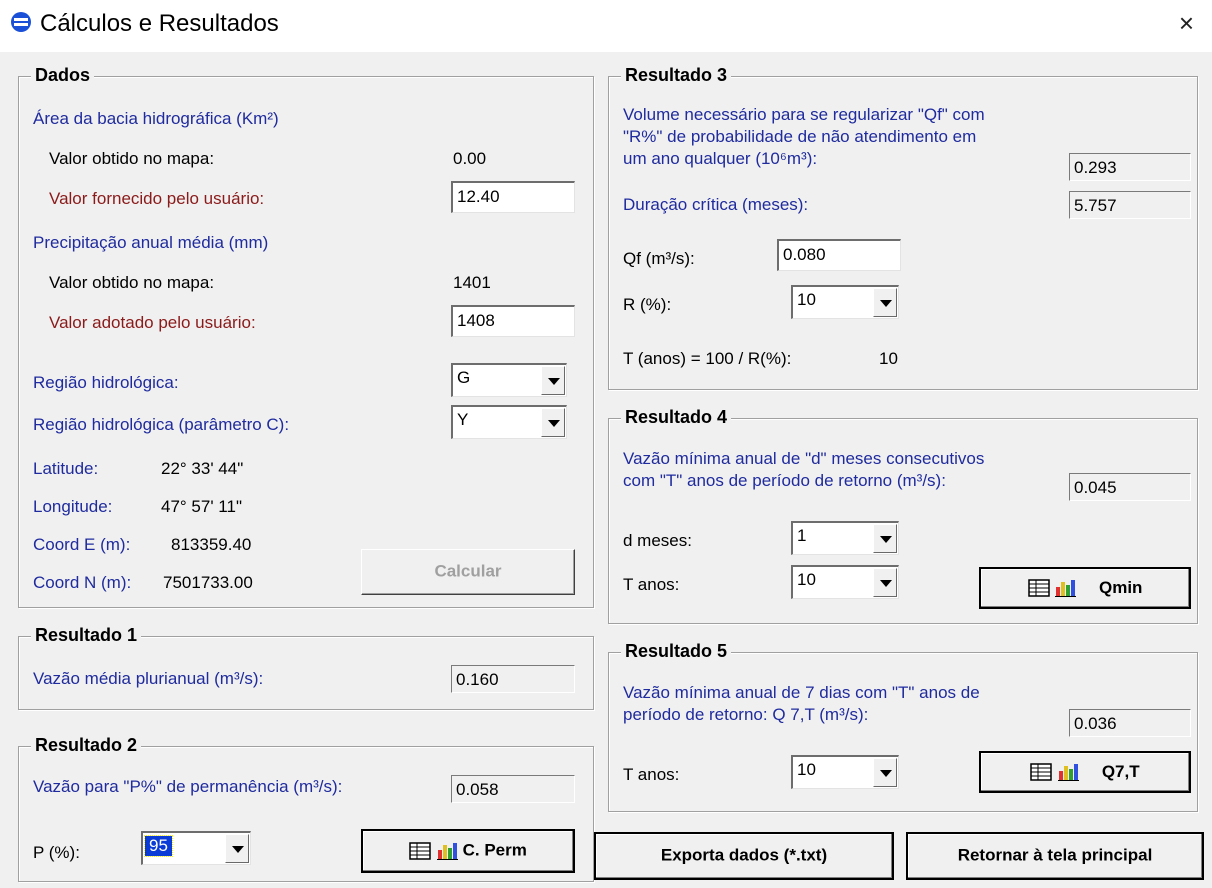 This screenshot has width=1212, height=888. I want to click on prec-header: Precipitação anual média (mm), so click(151, 242).